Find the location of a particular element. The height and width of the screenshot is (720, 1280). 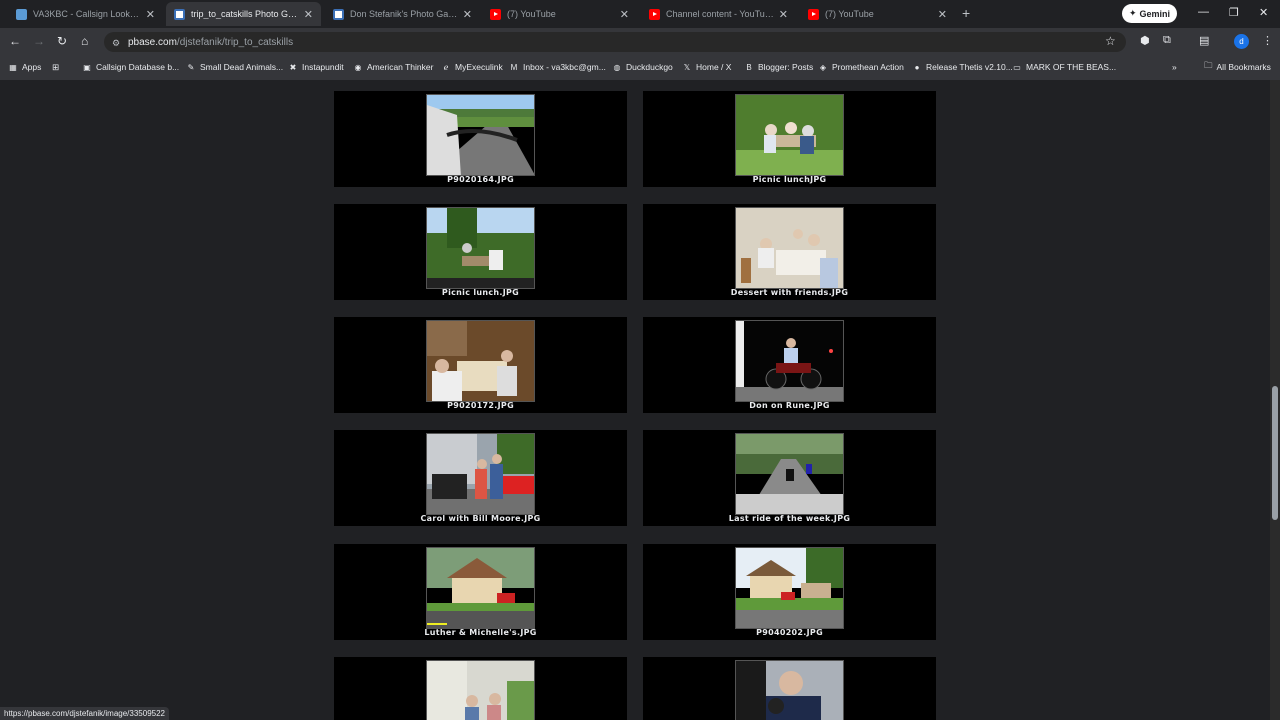

new-tab-button: + is located at coordinates (966, 13).